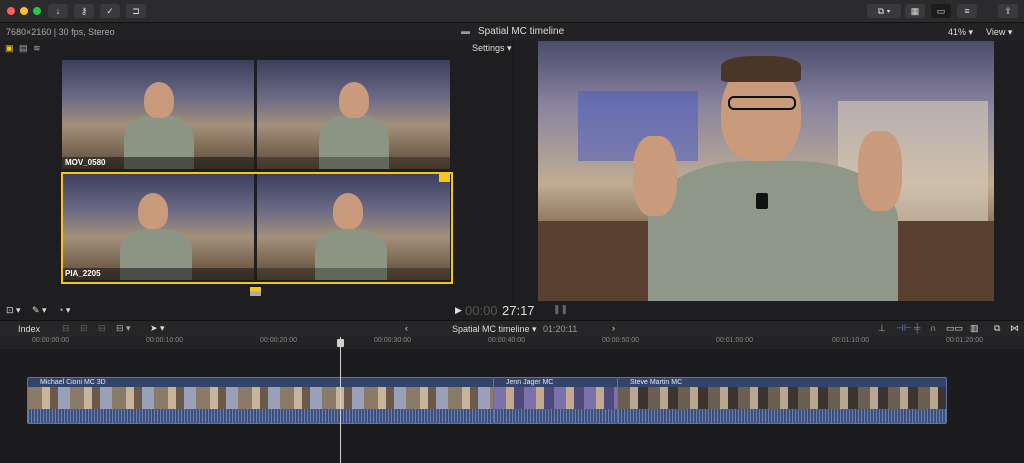 Image resolution: width=1024 pixels, height=463 pixels. I want to click on insert-clip-icon: ⊟, so click(84, 328).